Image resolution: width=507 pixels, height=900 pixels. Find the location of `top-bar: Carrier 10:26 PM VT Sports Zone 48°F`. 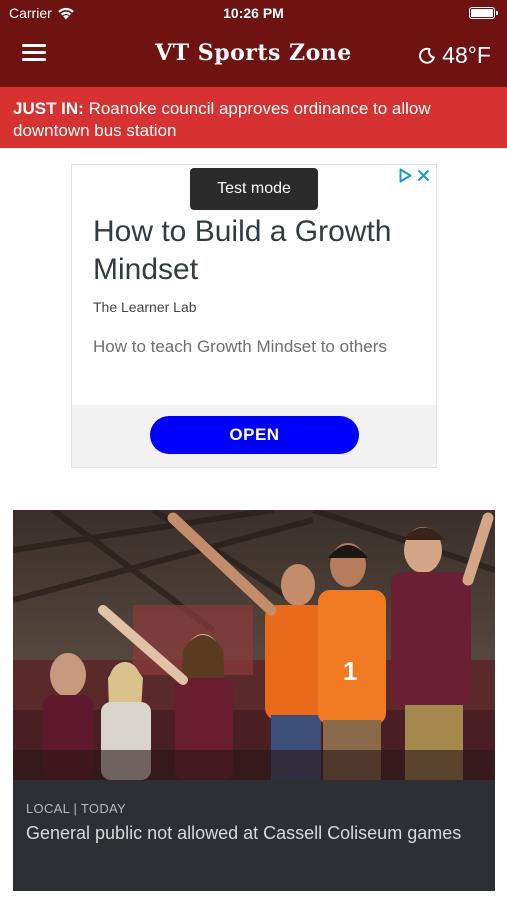

top-bar: Carrier 10:26 PM VT Sports Zone 48°F is located at coordinates (253, 43).